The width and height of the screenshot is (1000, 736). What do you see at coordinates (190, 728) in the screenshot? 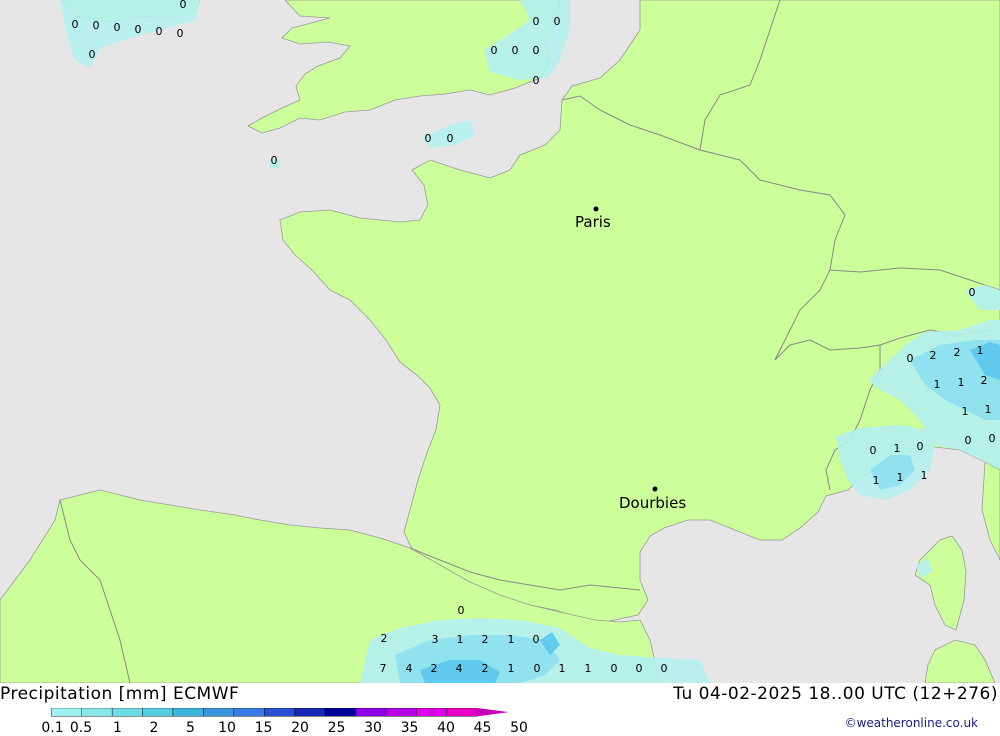
I see `legend-level-label: 5` at bounding box center [190, 728].